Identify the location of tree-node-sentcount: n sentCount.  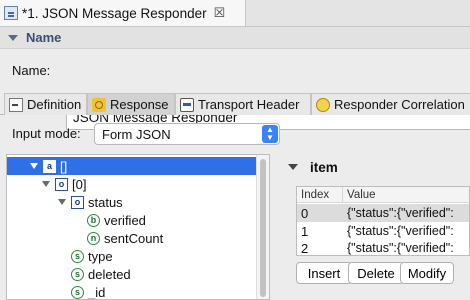
(132, 238).